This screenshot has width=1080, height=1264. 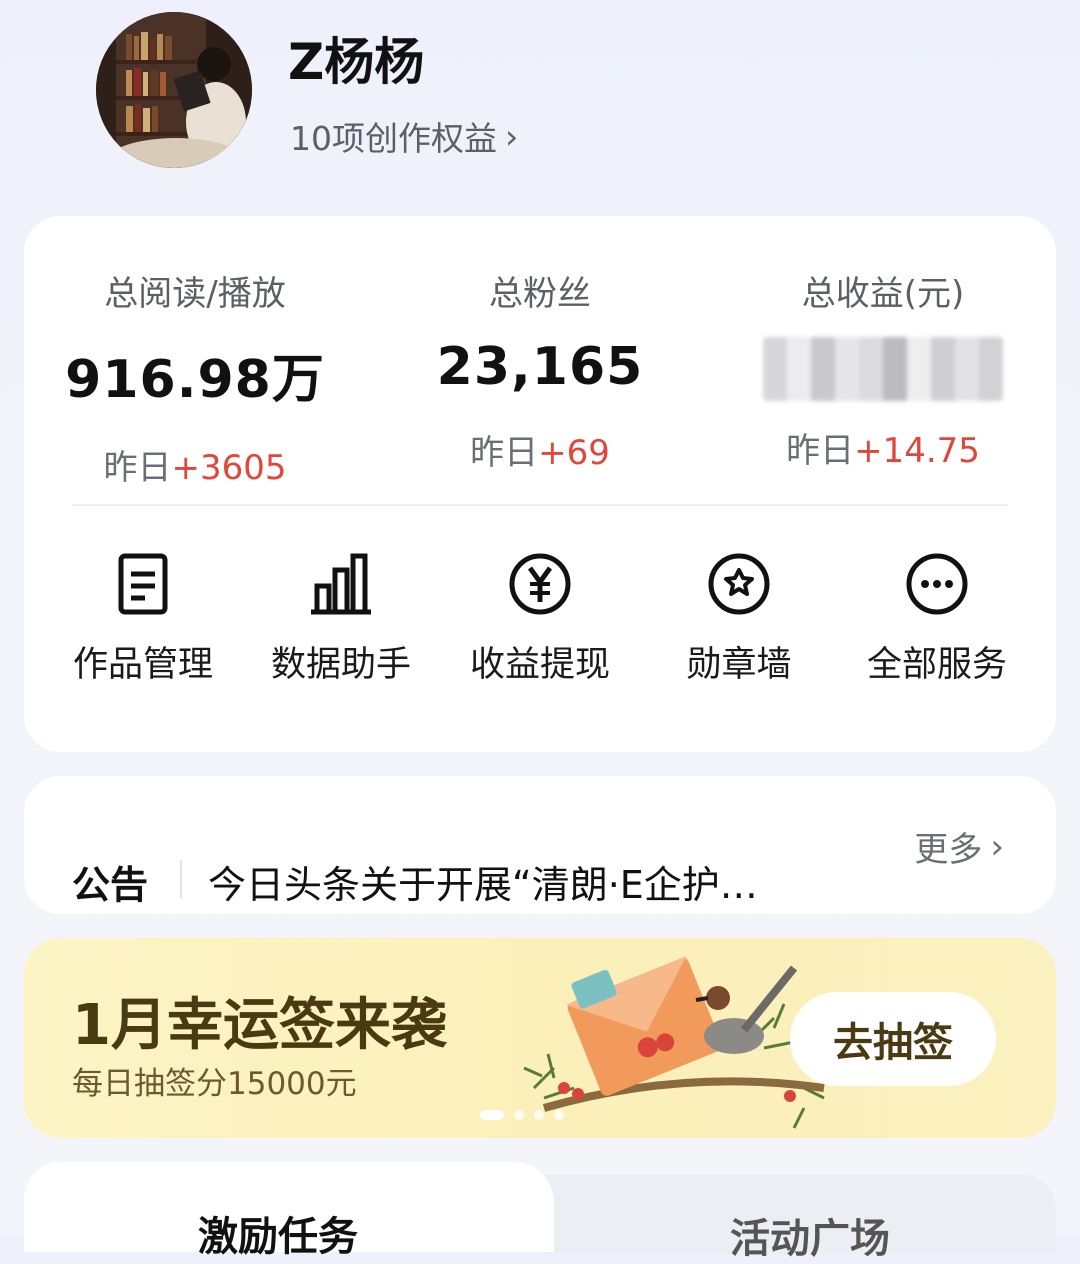 What do you see at coordinates (229, 468) in the screenshot?
I see `delta-value: +3605` at bounding box center [229, 468].